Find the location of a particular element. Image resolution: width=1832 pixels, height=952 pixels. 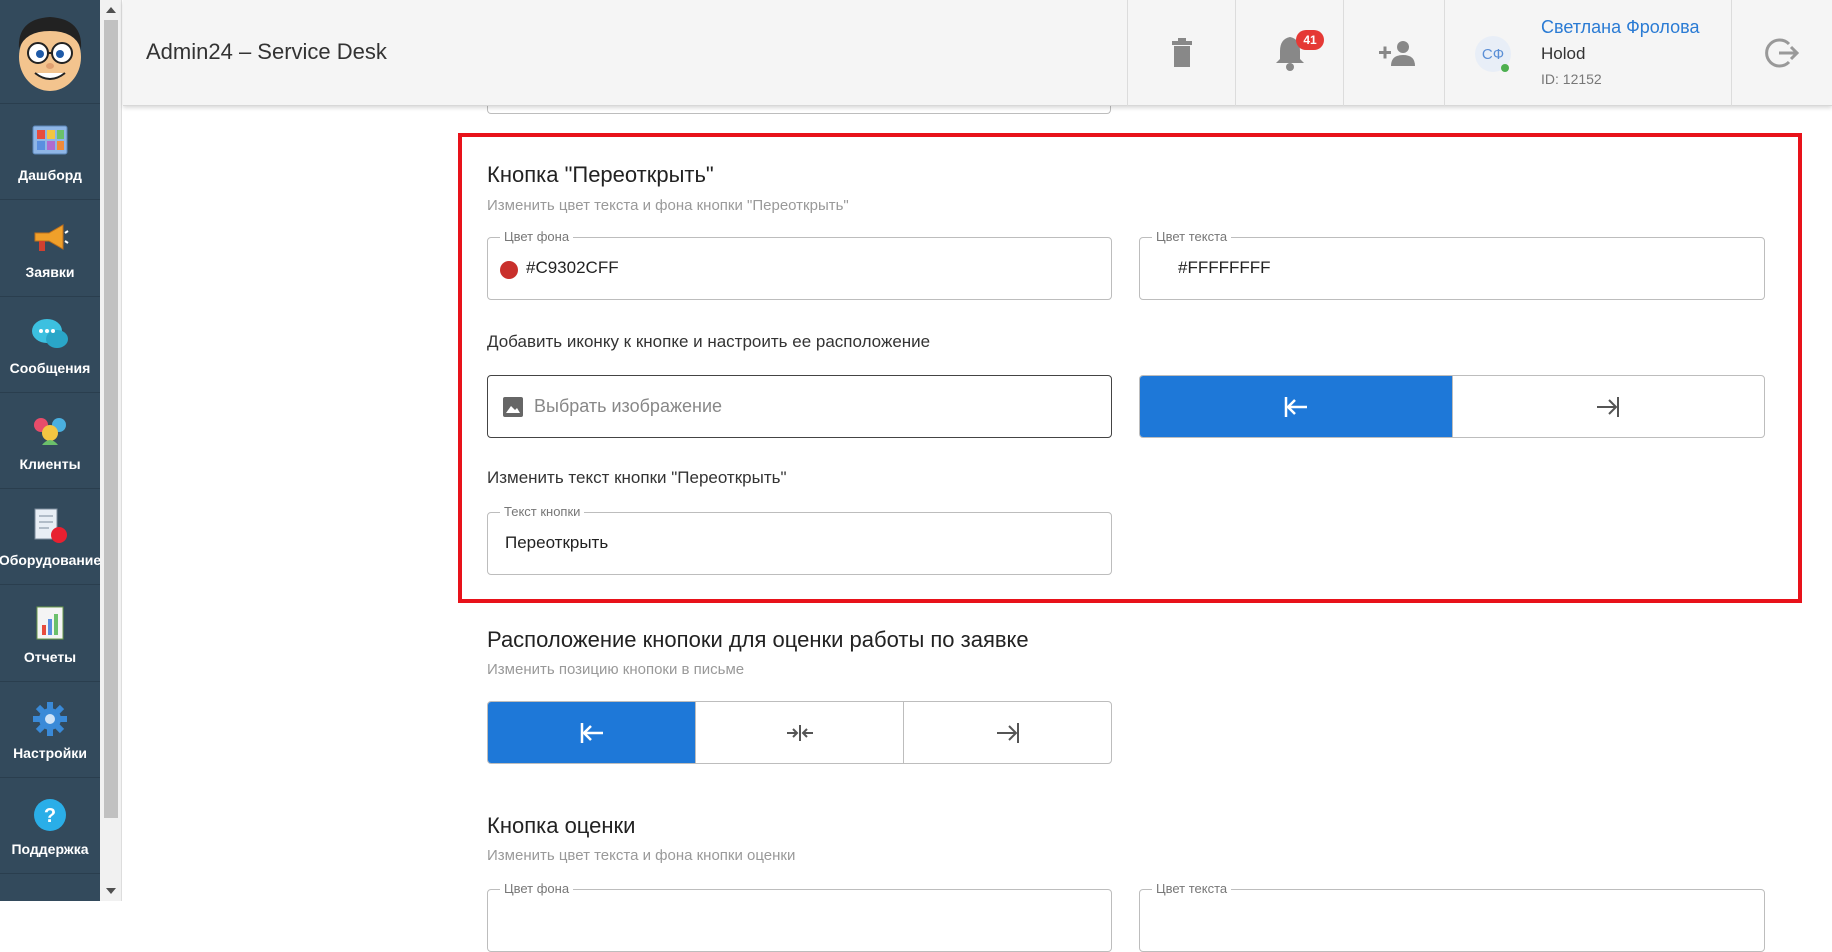

megaphone-icon is located at coordinates (50, 238).